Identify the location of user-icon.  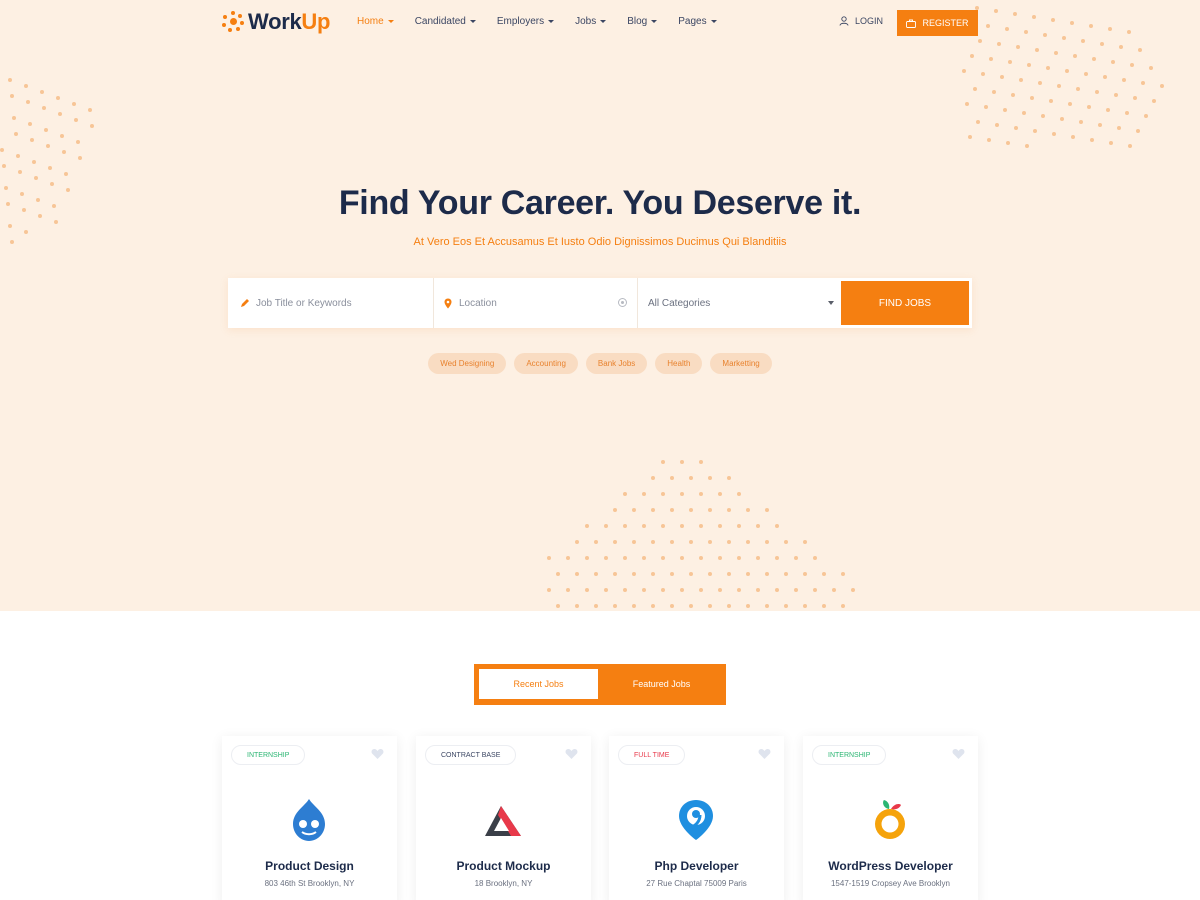
(844, 21).